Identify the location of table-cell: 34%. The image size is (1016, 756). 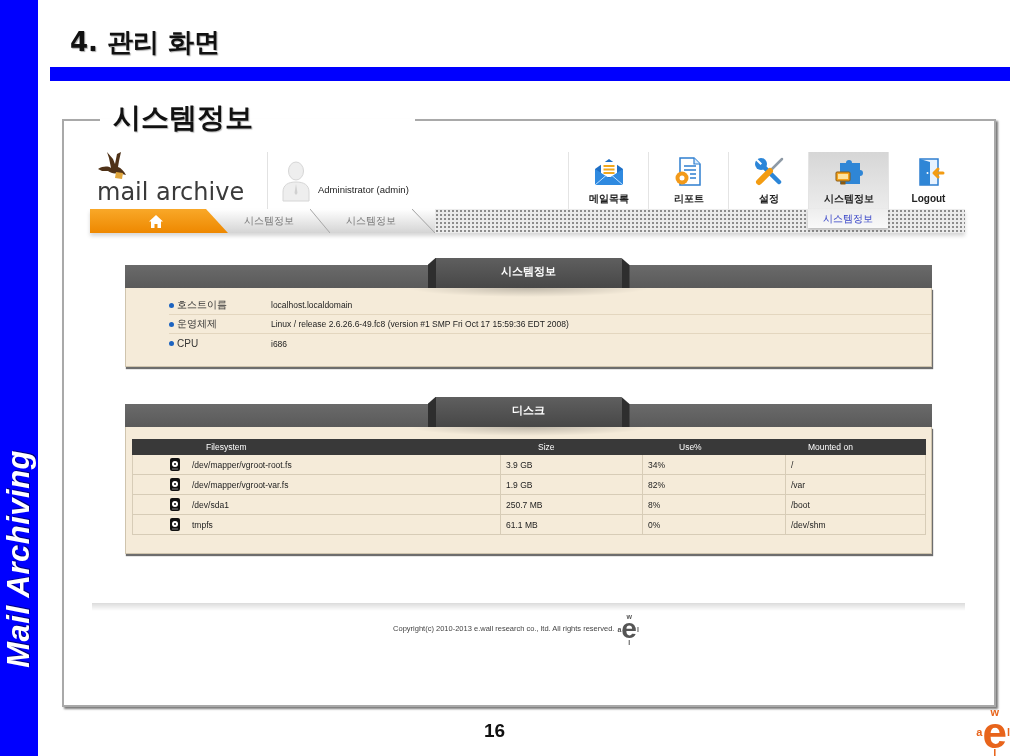
(714, 465).